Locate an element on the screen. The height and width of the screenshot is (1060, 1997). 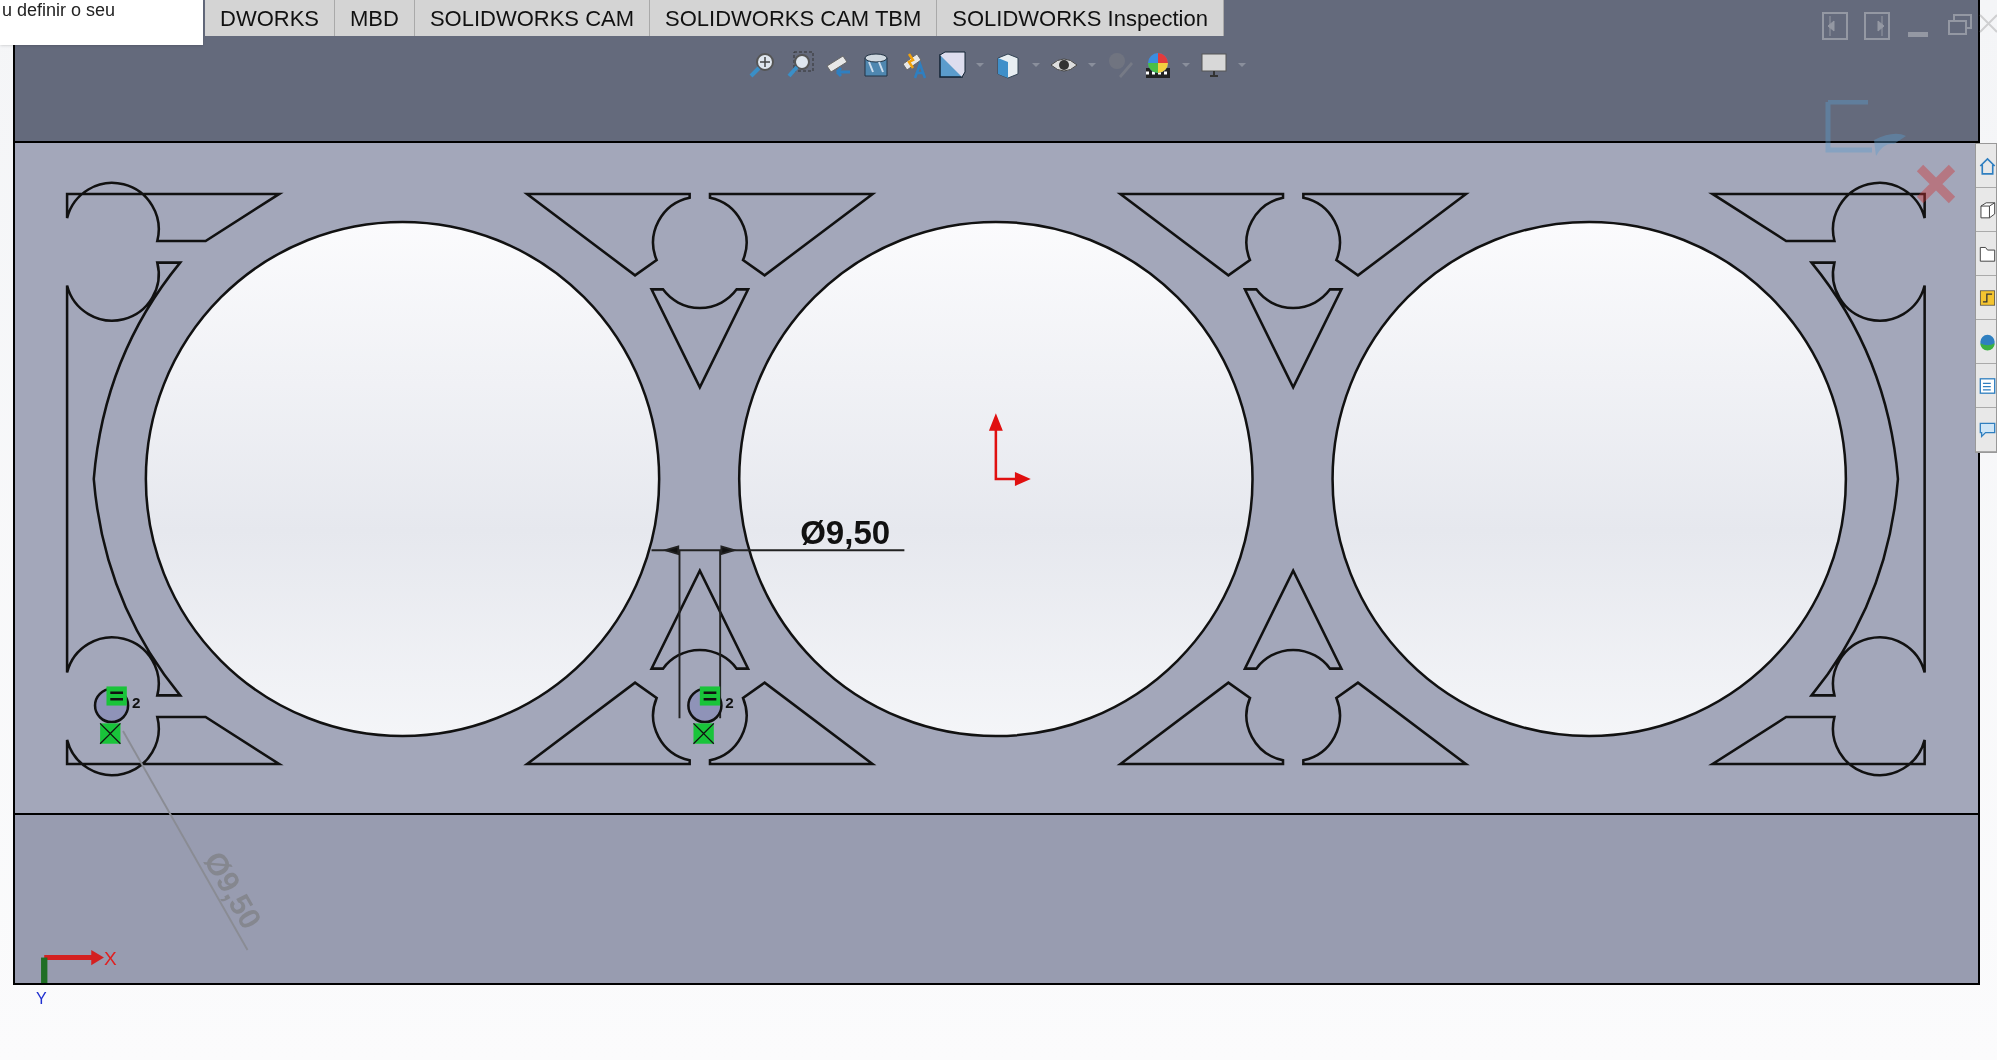
monitor-icon is located at coordinates (1213, 65).